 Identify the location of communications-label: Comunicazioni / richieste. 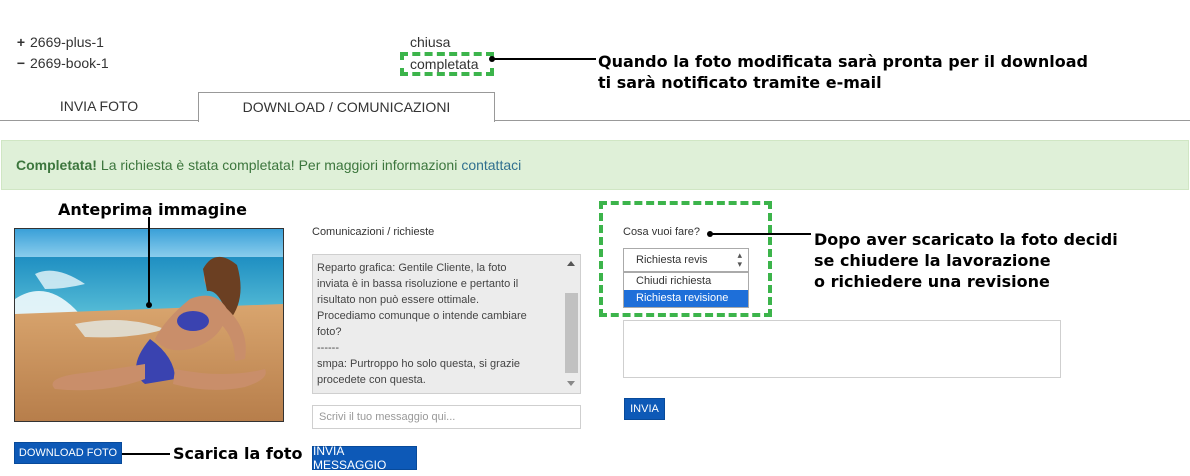
(373, 232).